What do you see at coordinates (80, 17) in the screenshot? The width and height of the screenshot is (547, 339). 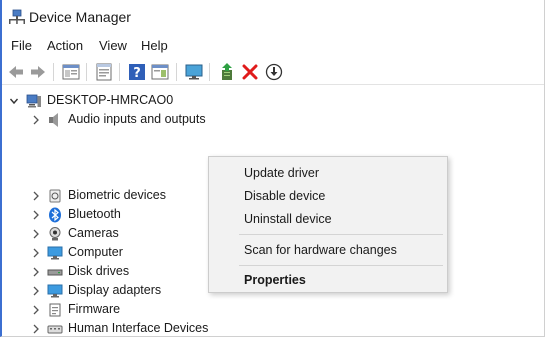 I see `window-title: Device Manager` at bounding box center [80, 17].